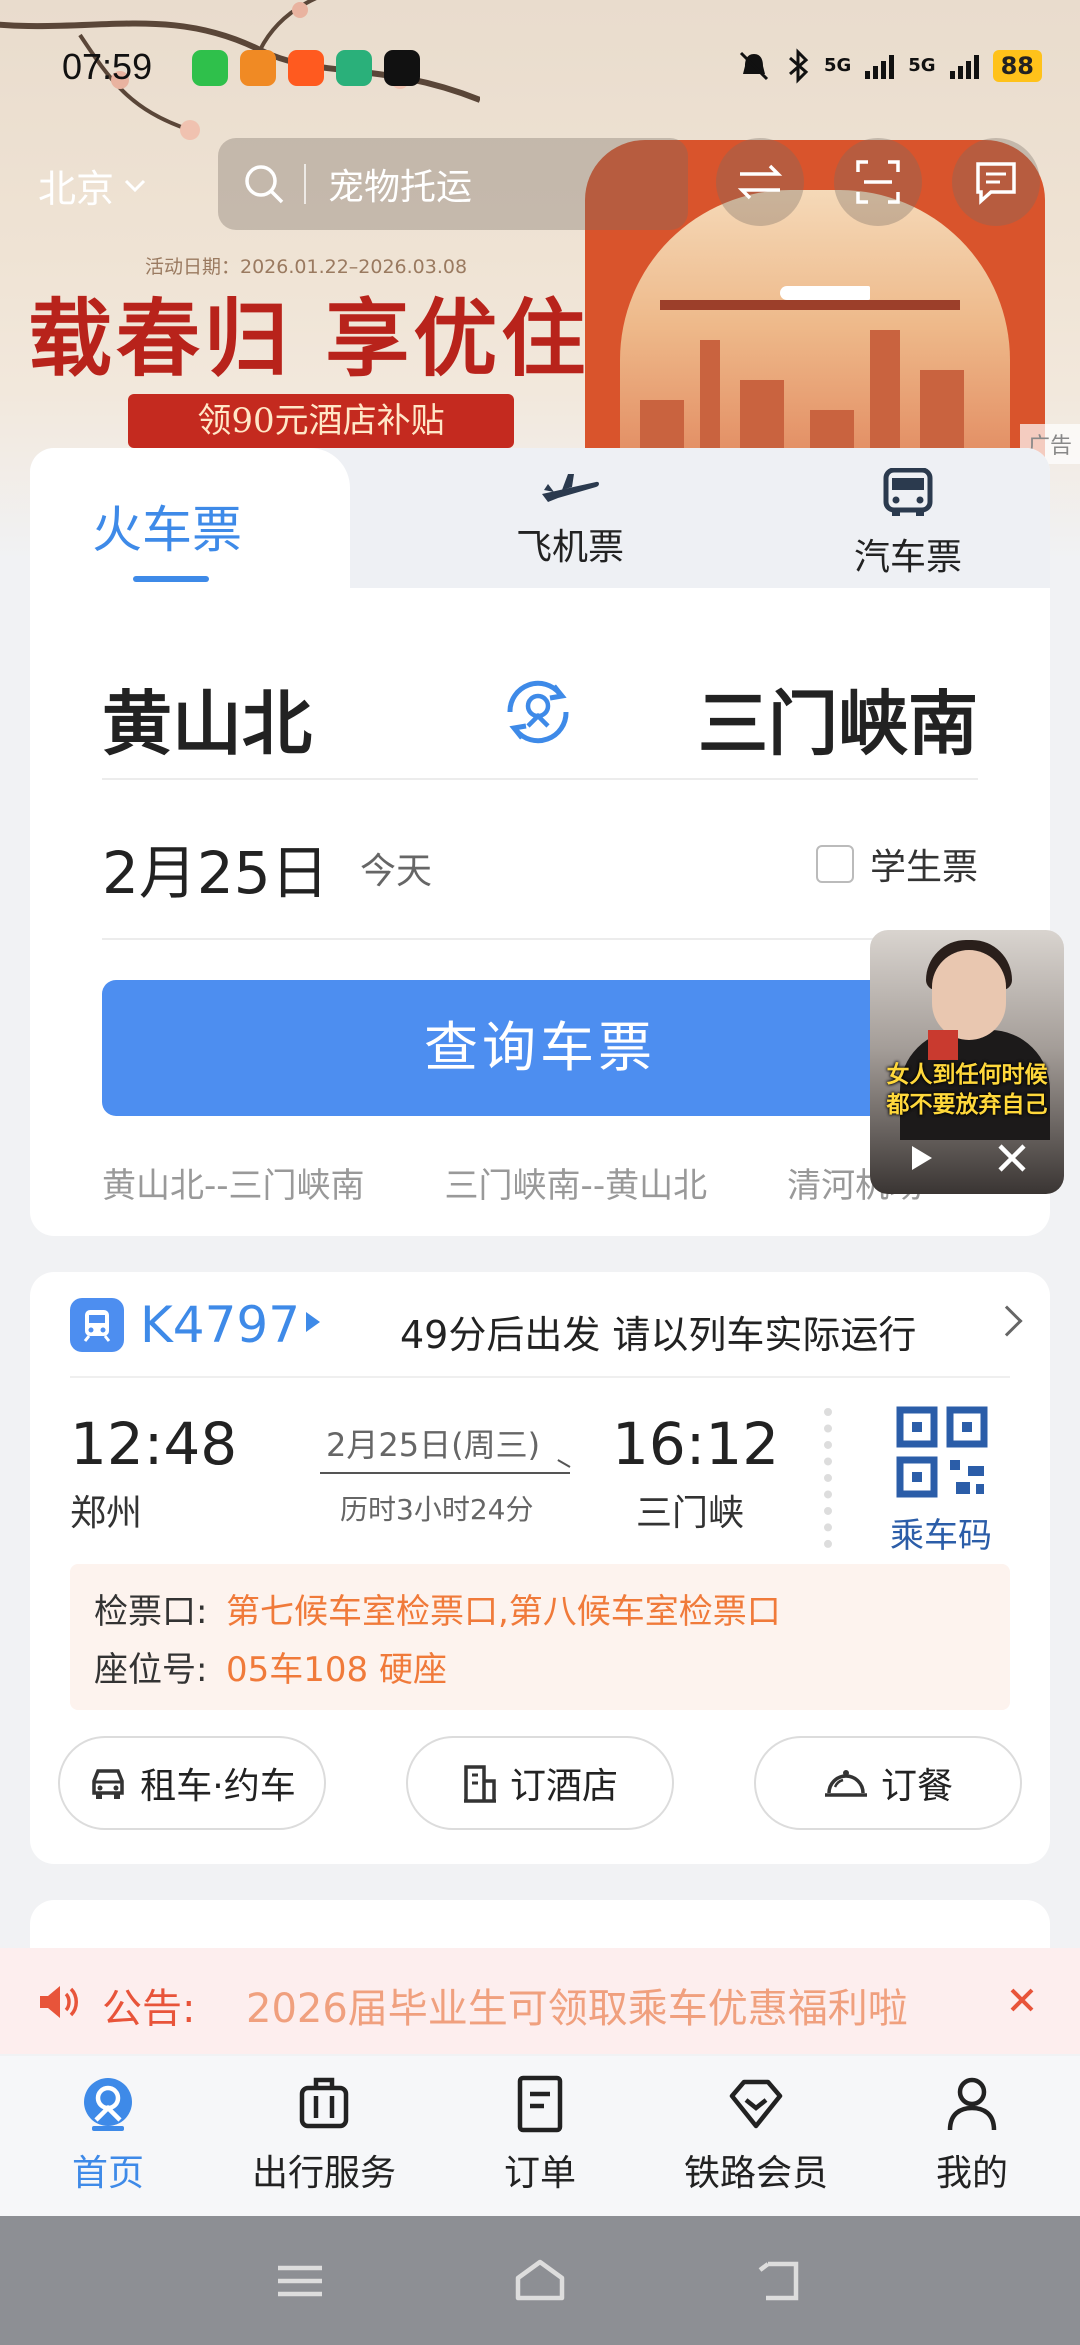  Describe the element at coordinates (400, 187) in the screenshot. I see `search-placeholder: 宠物托运` at that location.